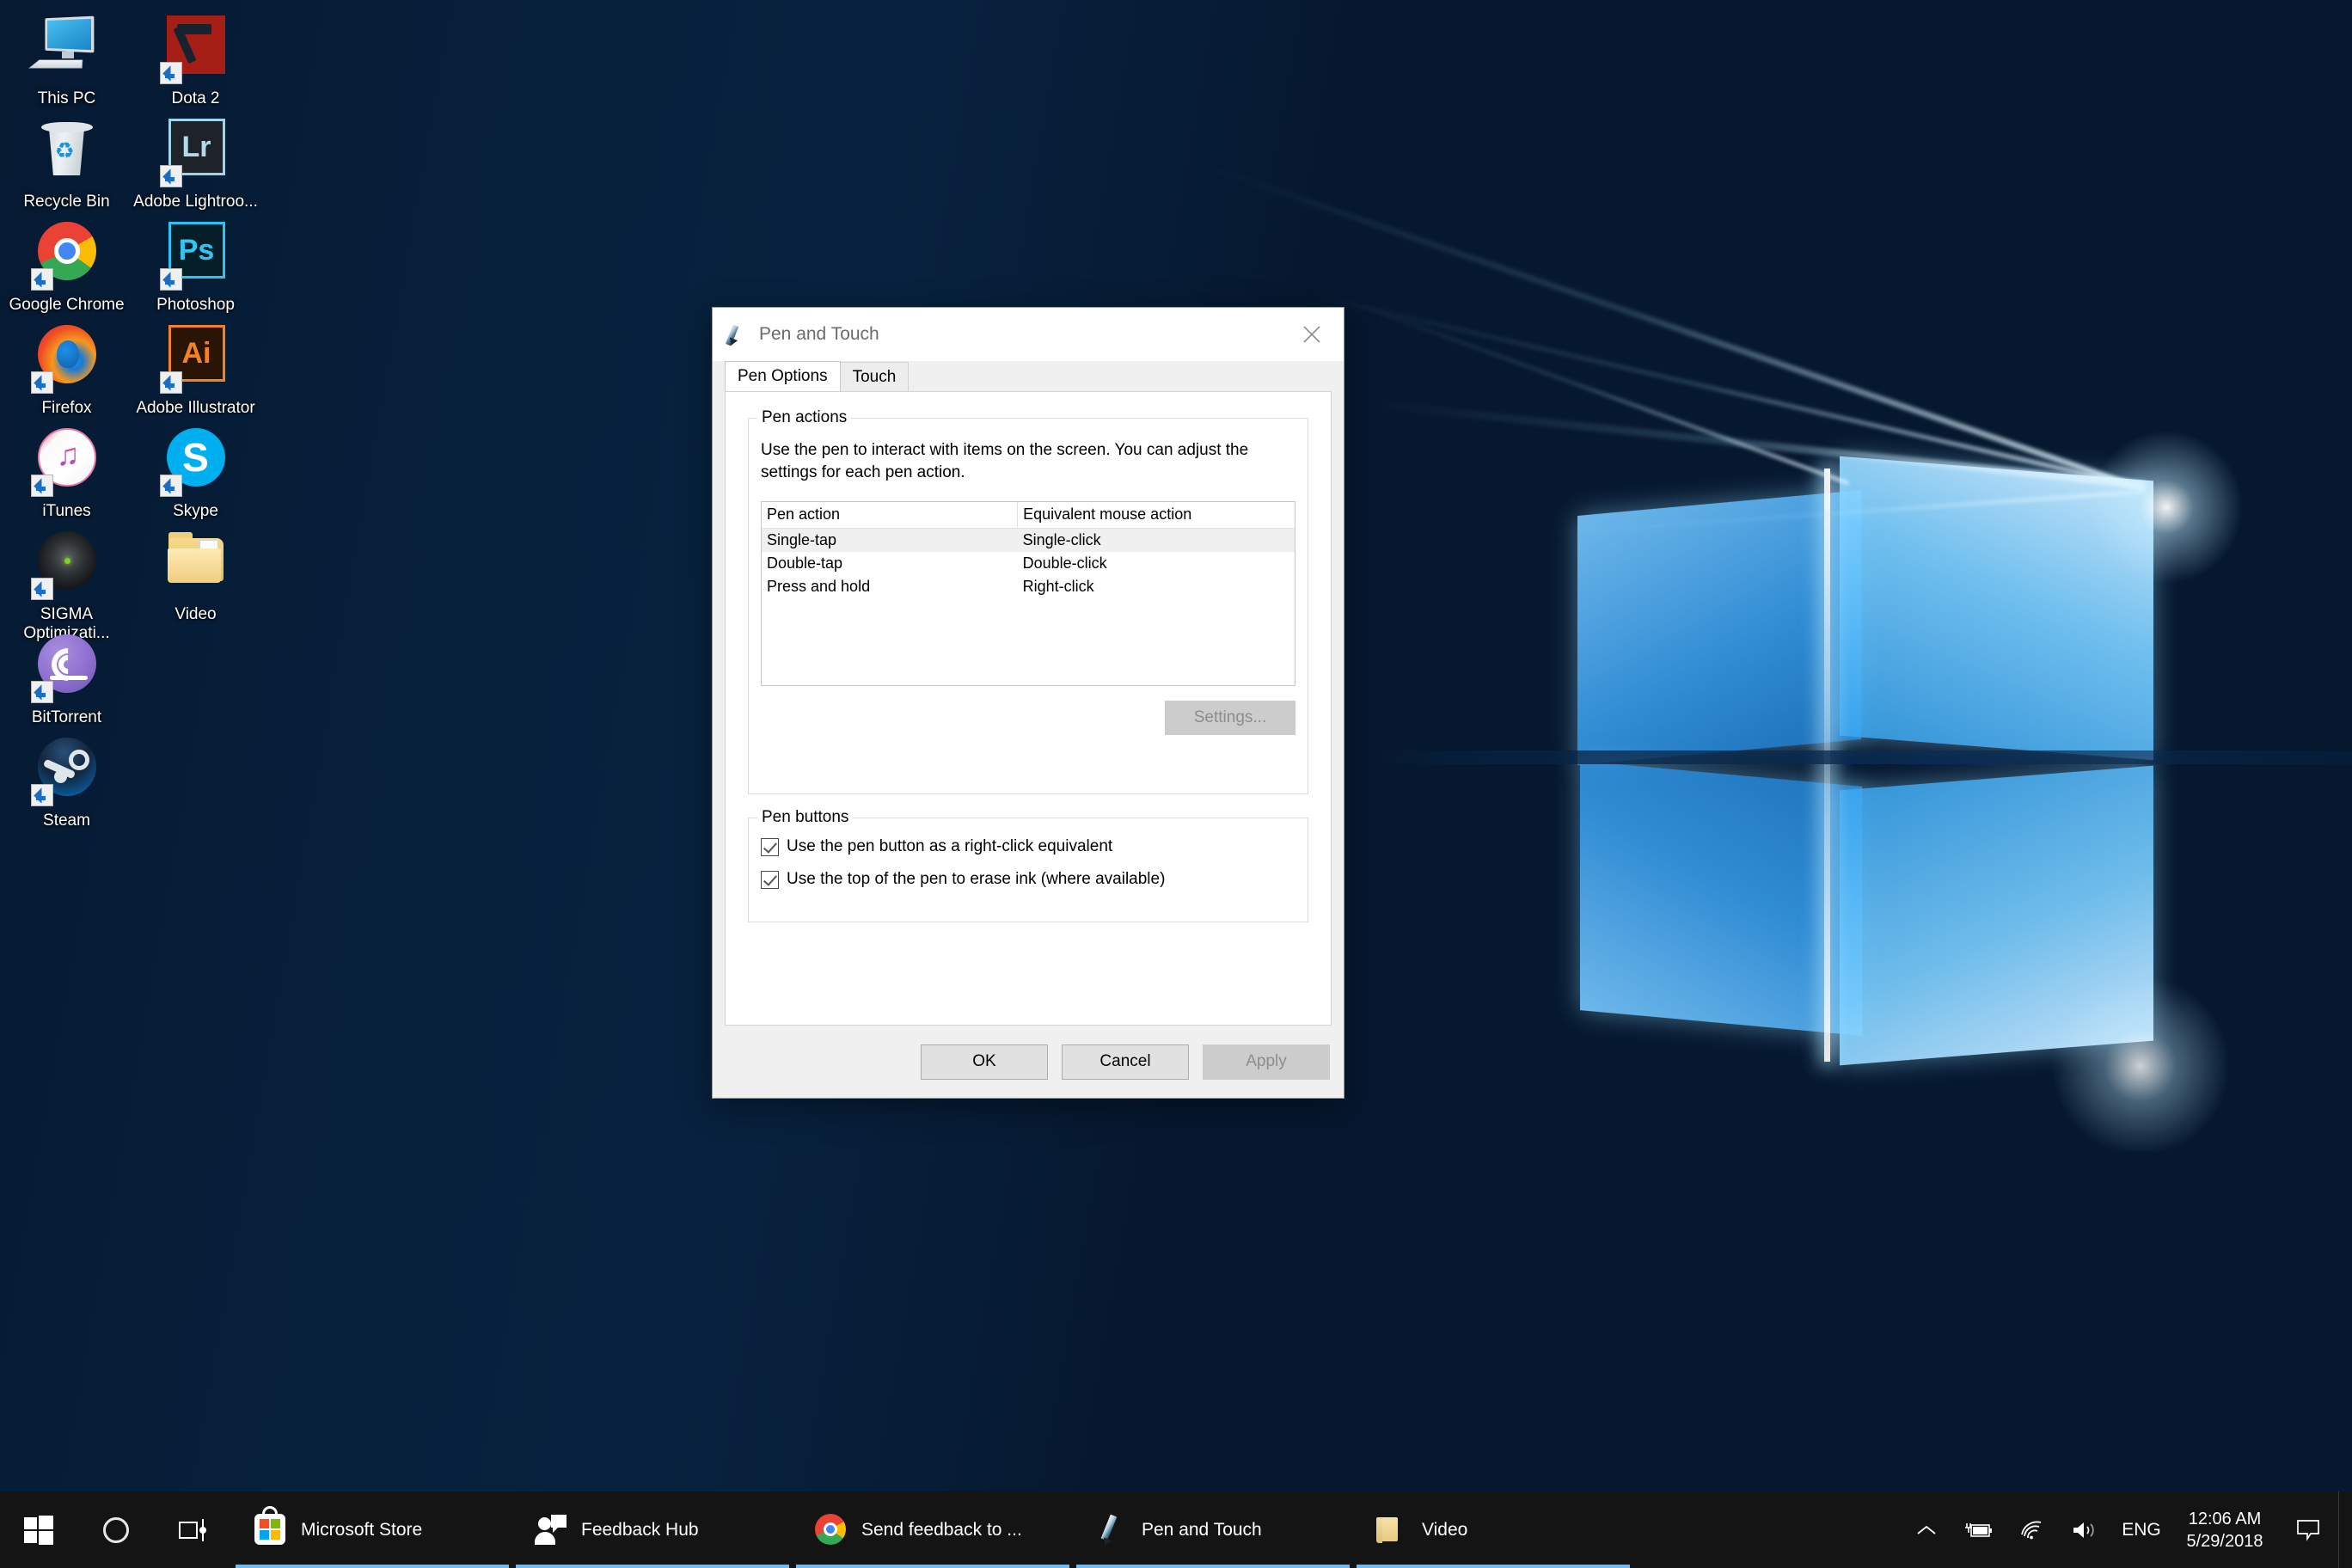 Image resolution: width=2352 pixels, height=1568 pixels. I want to click on desktop-icon-label: iTunes, so click(66, 511).